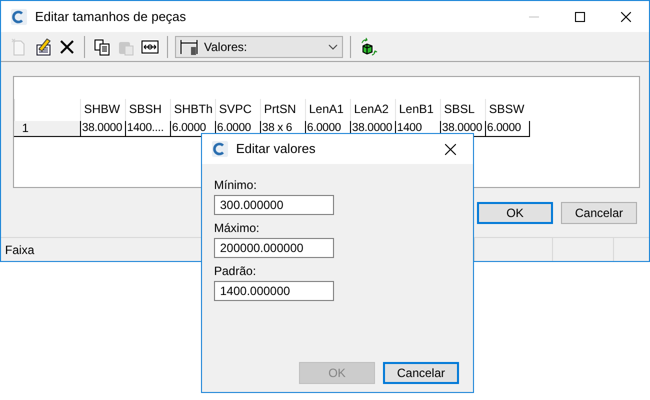 This screenshot has width=650, height=400. What do you see at coordinates (327, 110) in the screenshot?
I see `column-header: LenA1` at bounding box center [327, 110].